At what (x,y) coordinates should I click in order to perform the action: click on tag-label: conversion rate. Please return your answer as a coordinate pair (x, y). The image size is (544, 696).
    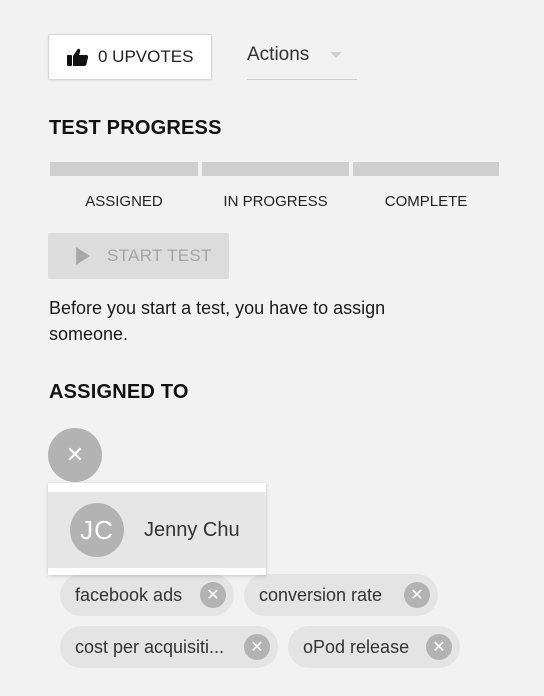
    Looking at the image, I should click on (321, 594).